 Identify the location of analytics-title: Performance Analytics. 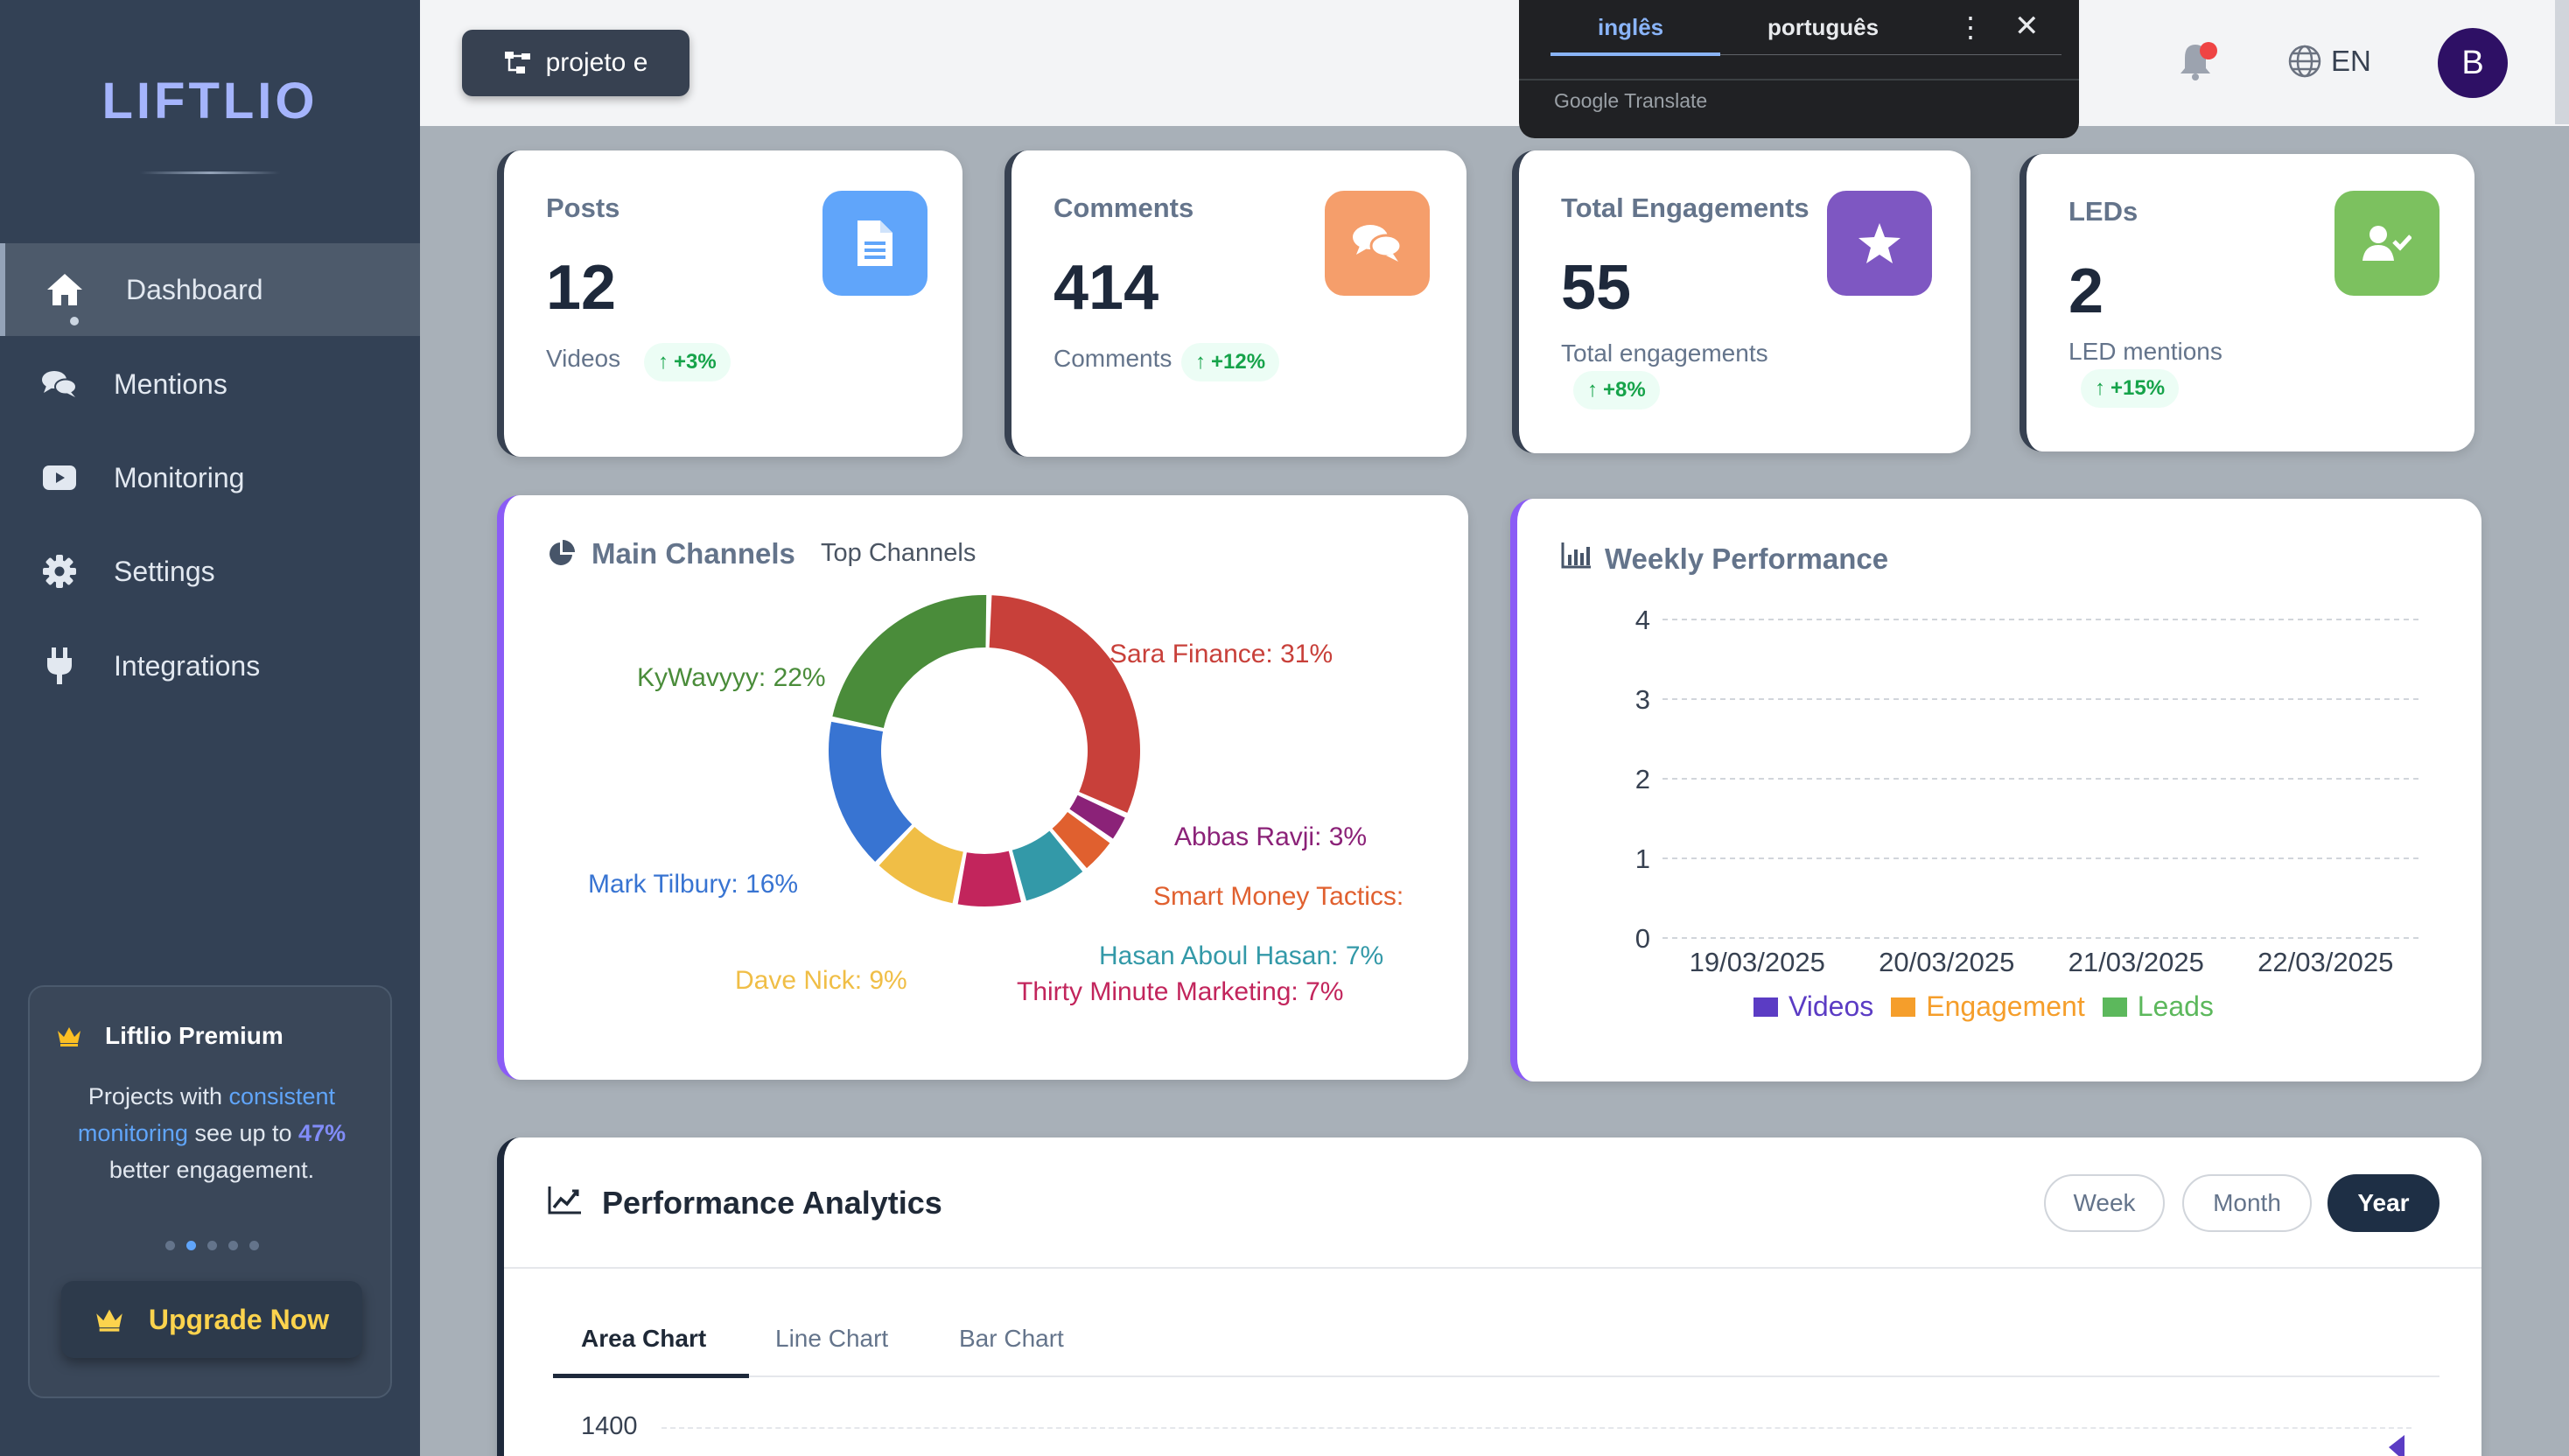
(772, 1203).